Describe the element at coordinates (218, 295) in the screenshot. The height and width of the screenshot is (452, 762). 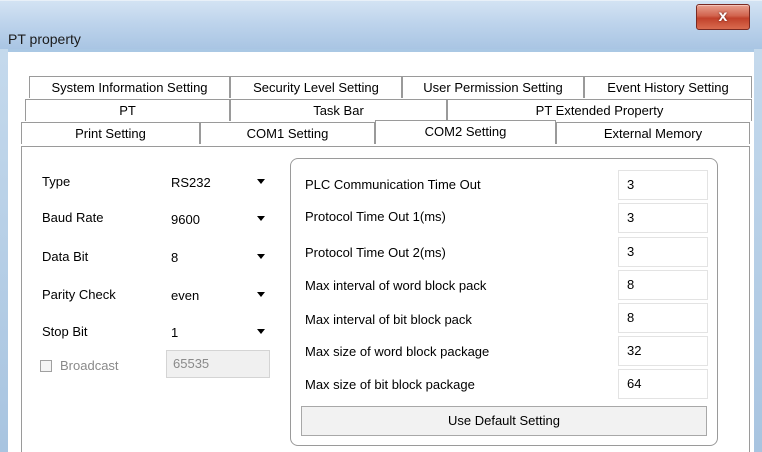
I see `parity-check-select: even` at that location.